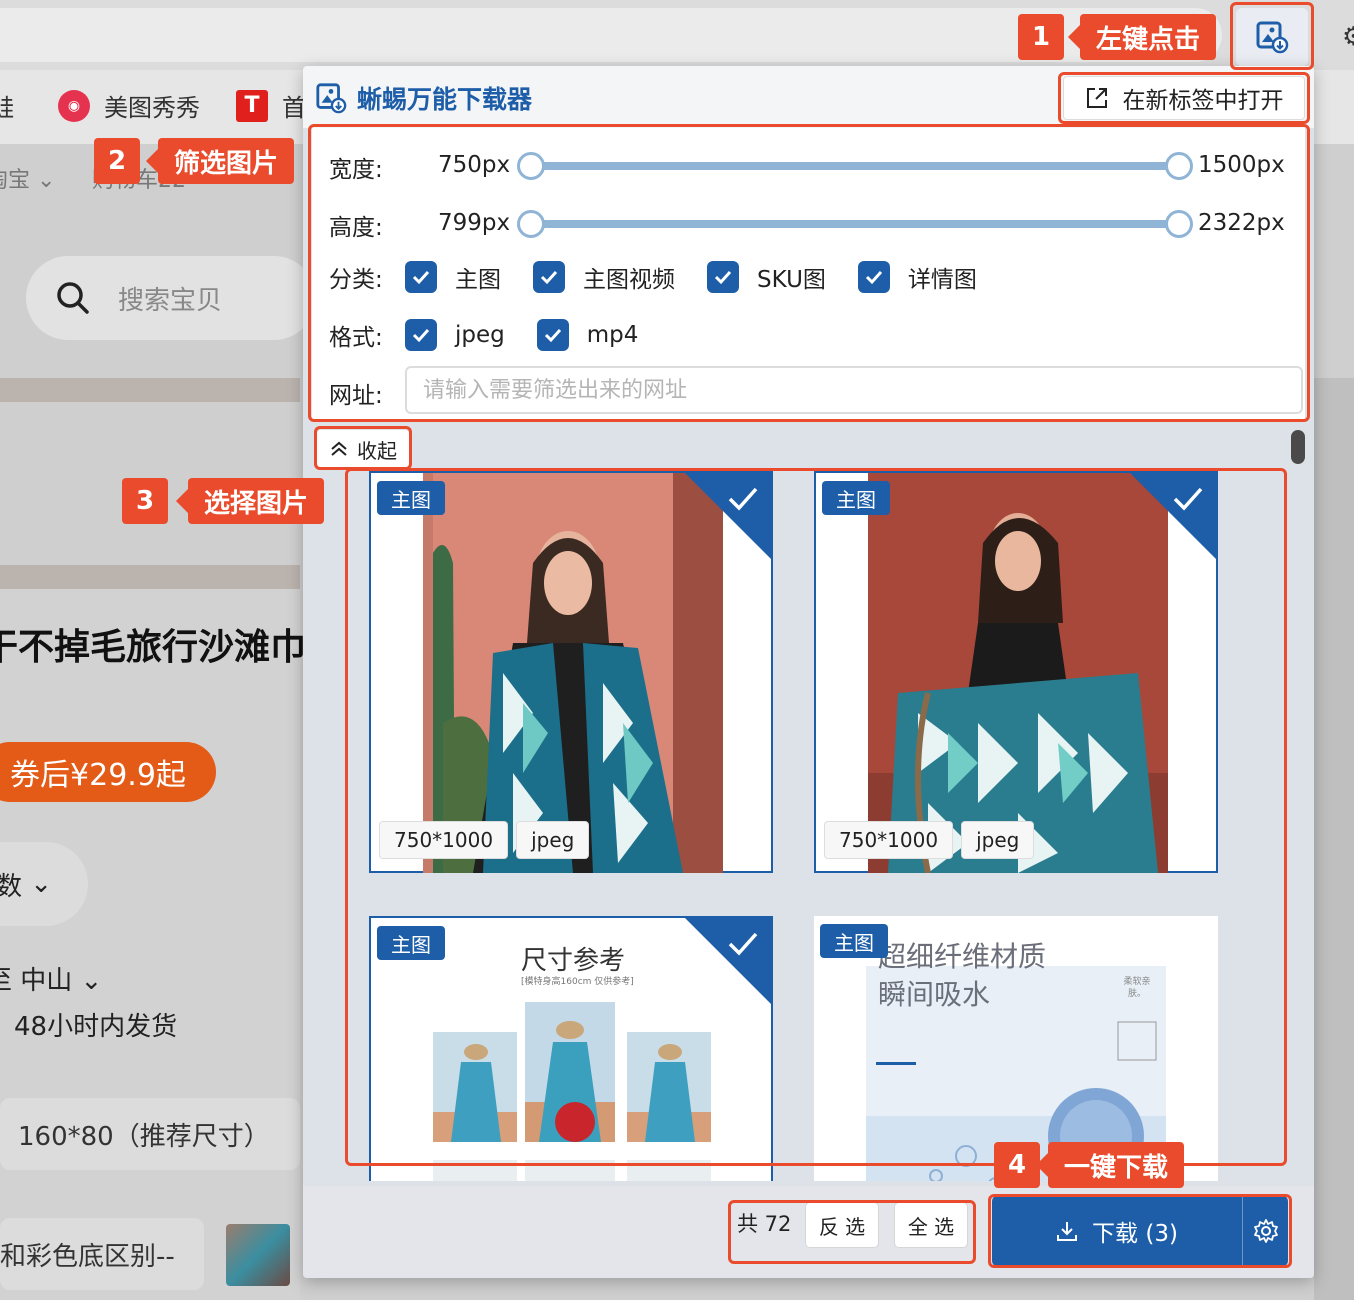 This screenshot has height=1300, width=1354. I want to click on download-settings-button, so click(1265, 1231).